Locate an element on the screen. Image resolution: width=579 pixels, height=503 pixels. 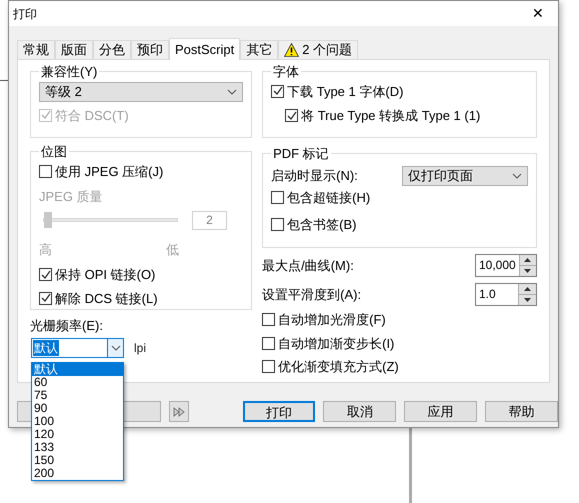
unit-label: lpi is located at coordinates (140, 348).